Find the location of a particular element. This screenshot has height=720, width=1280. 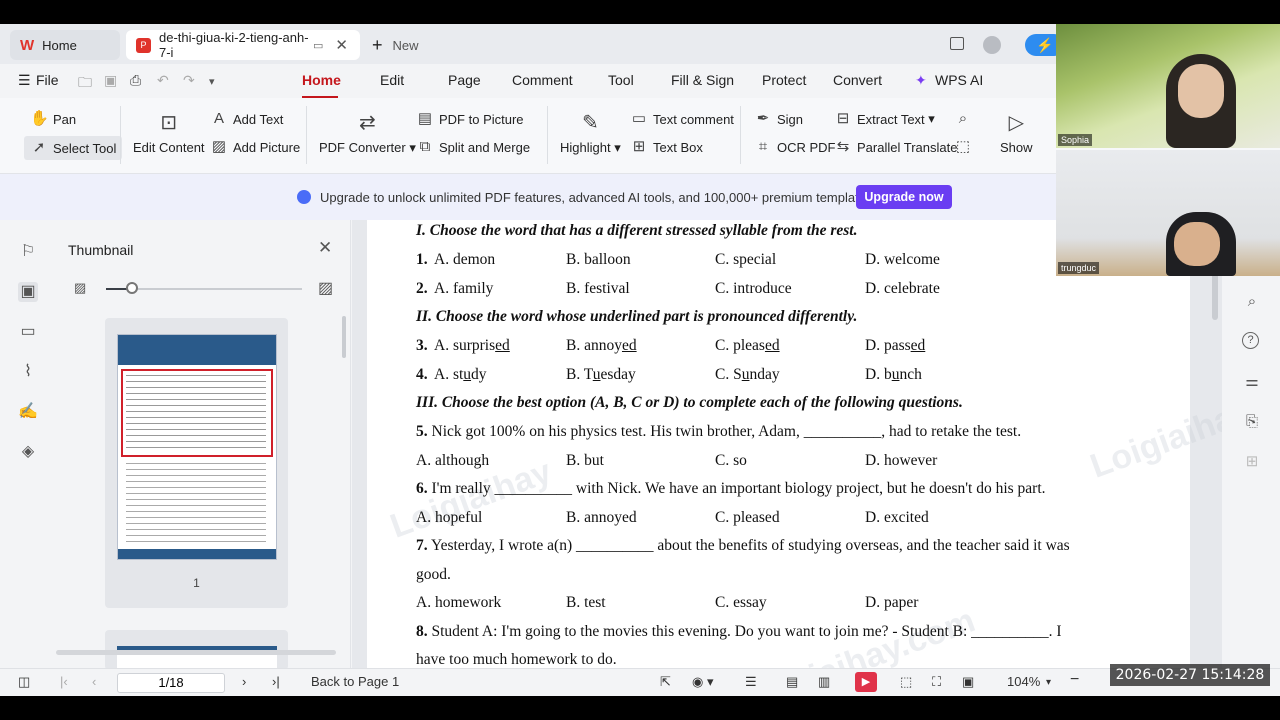

attachment-icon: ⌇ is located at coordinates (28, 372).